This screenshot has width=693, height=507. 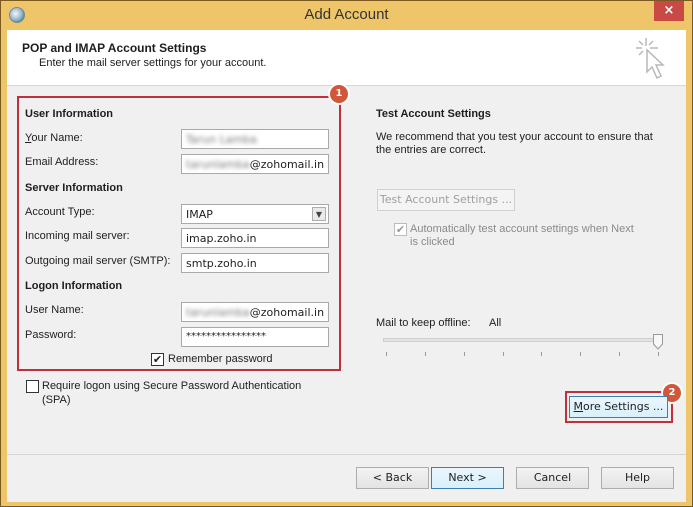 I want to click on account-type-select: IMAP ▼, so click(x=255, y=214).